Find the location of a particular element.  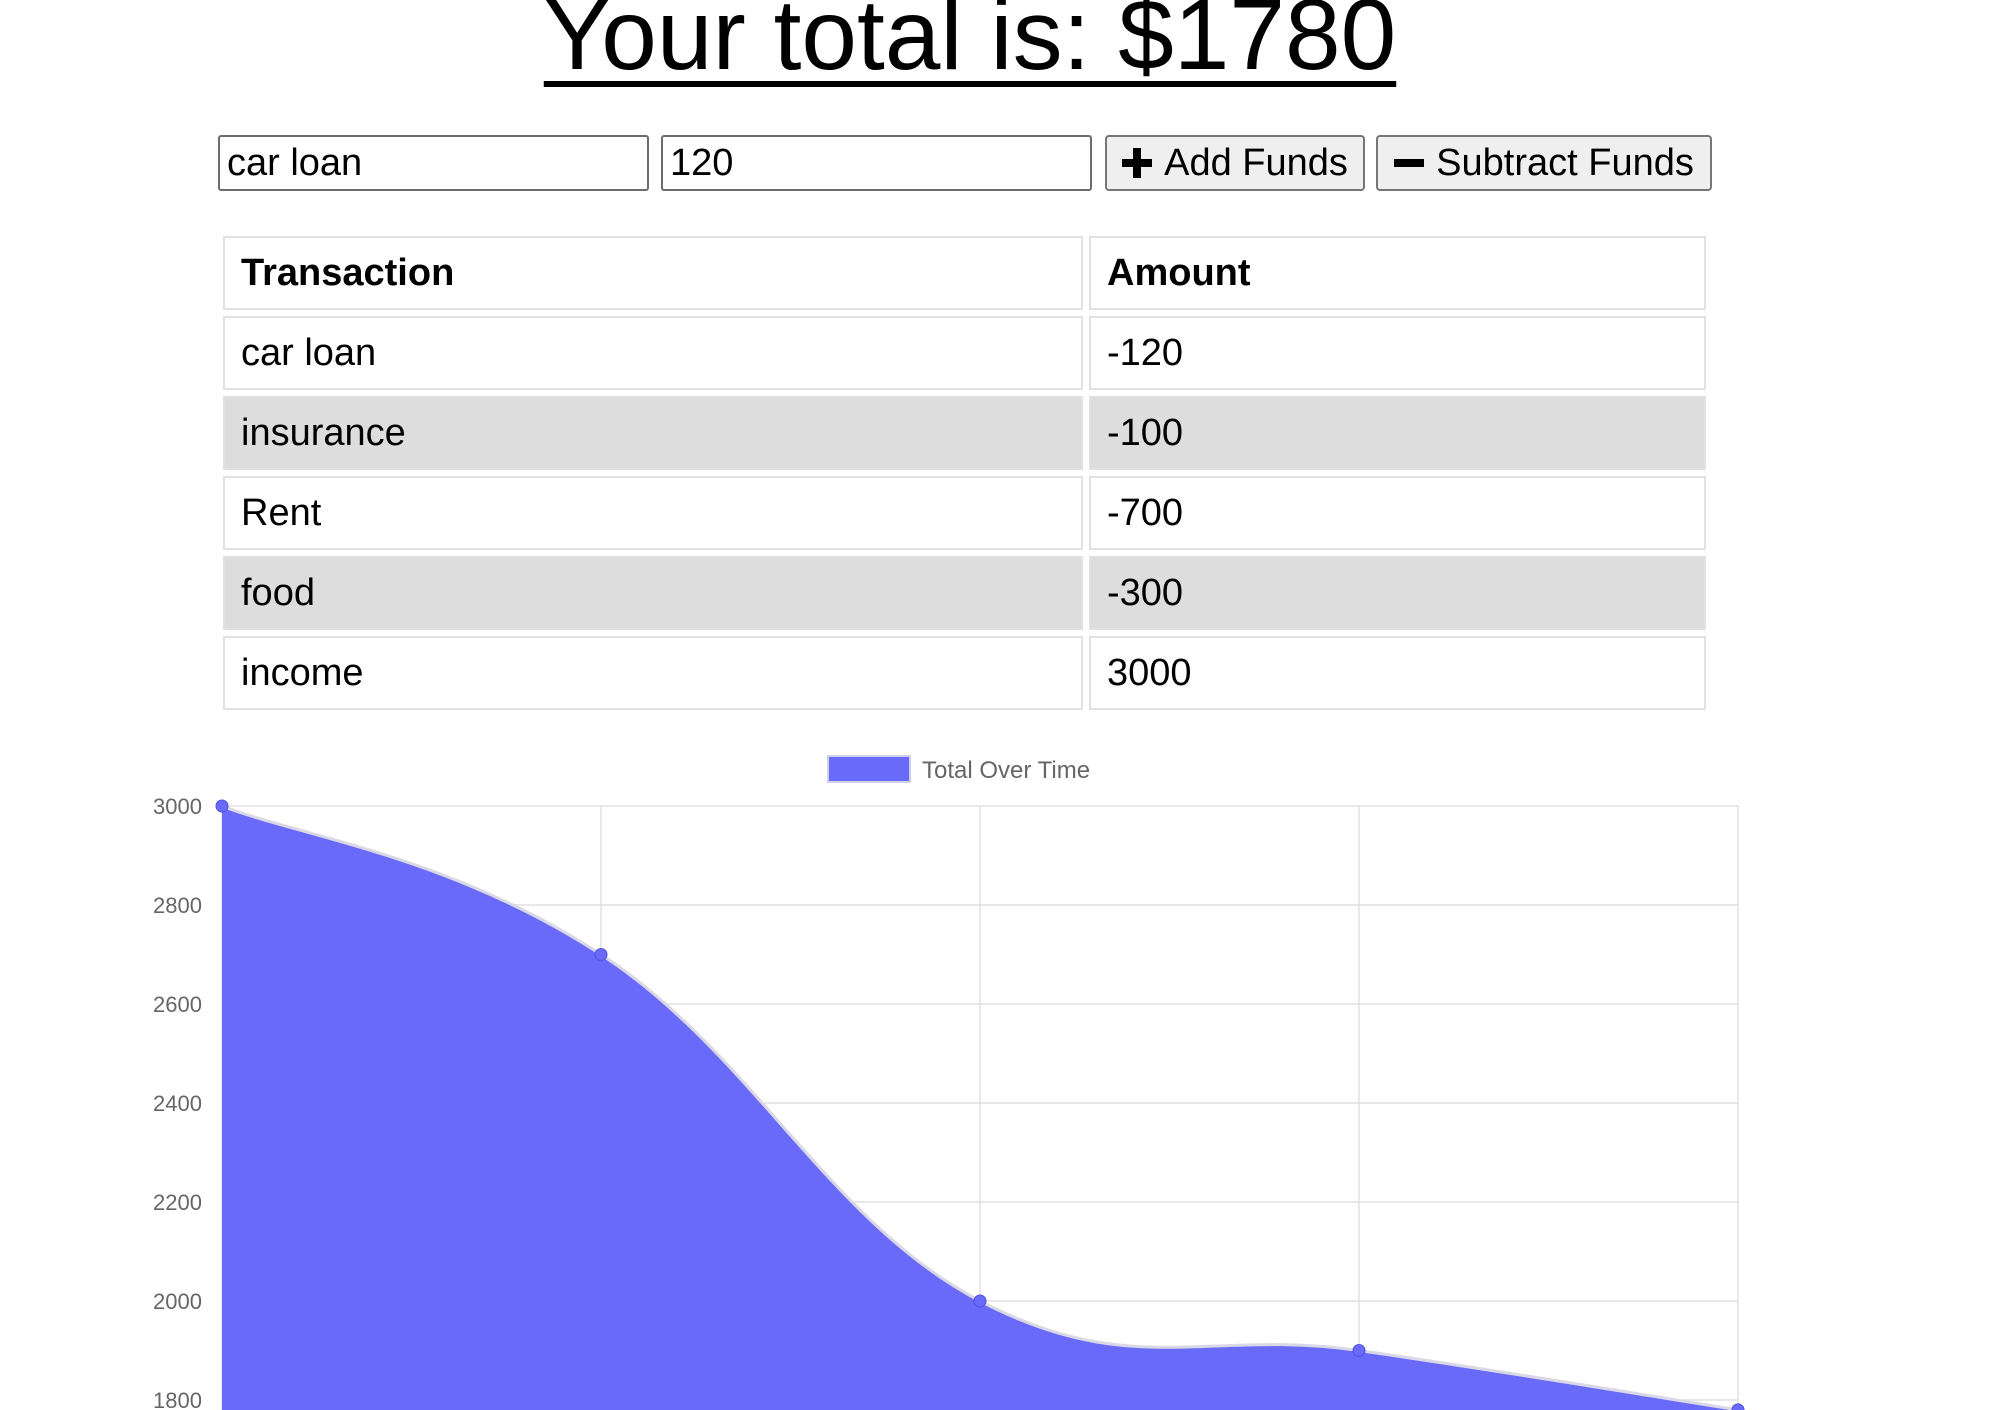

y-tick-label: 3000 is located at coordinates (177, 806).